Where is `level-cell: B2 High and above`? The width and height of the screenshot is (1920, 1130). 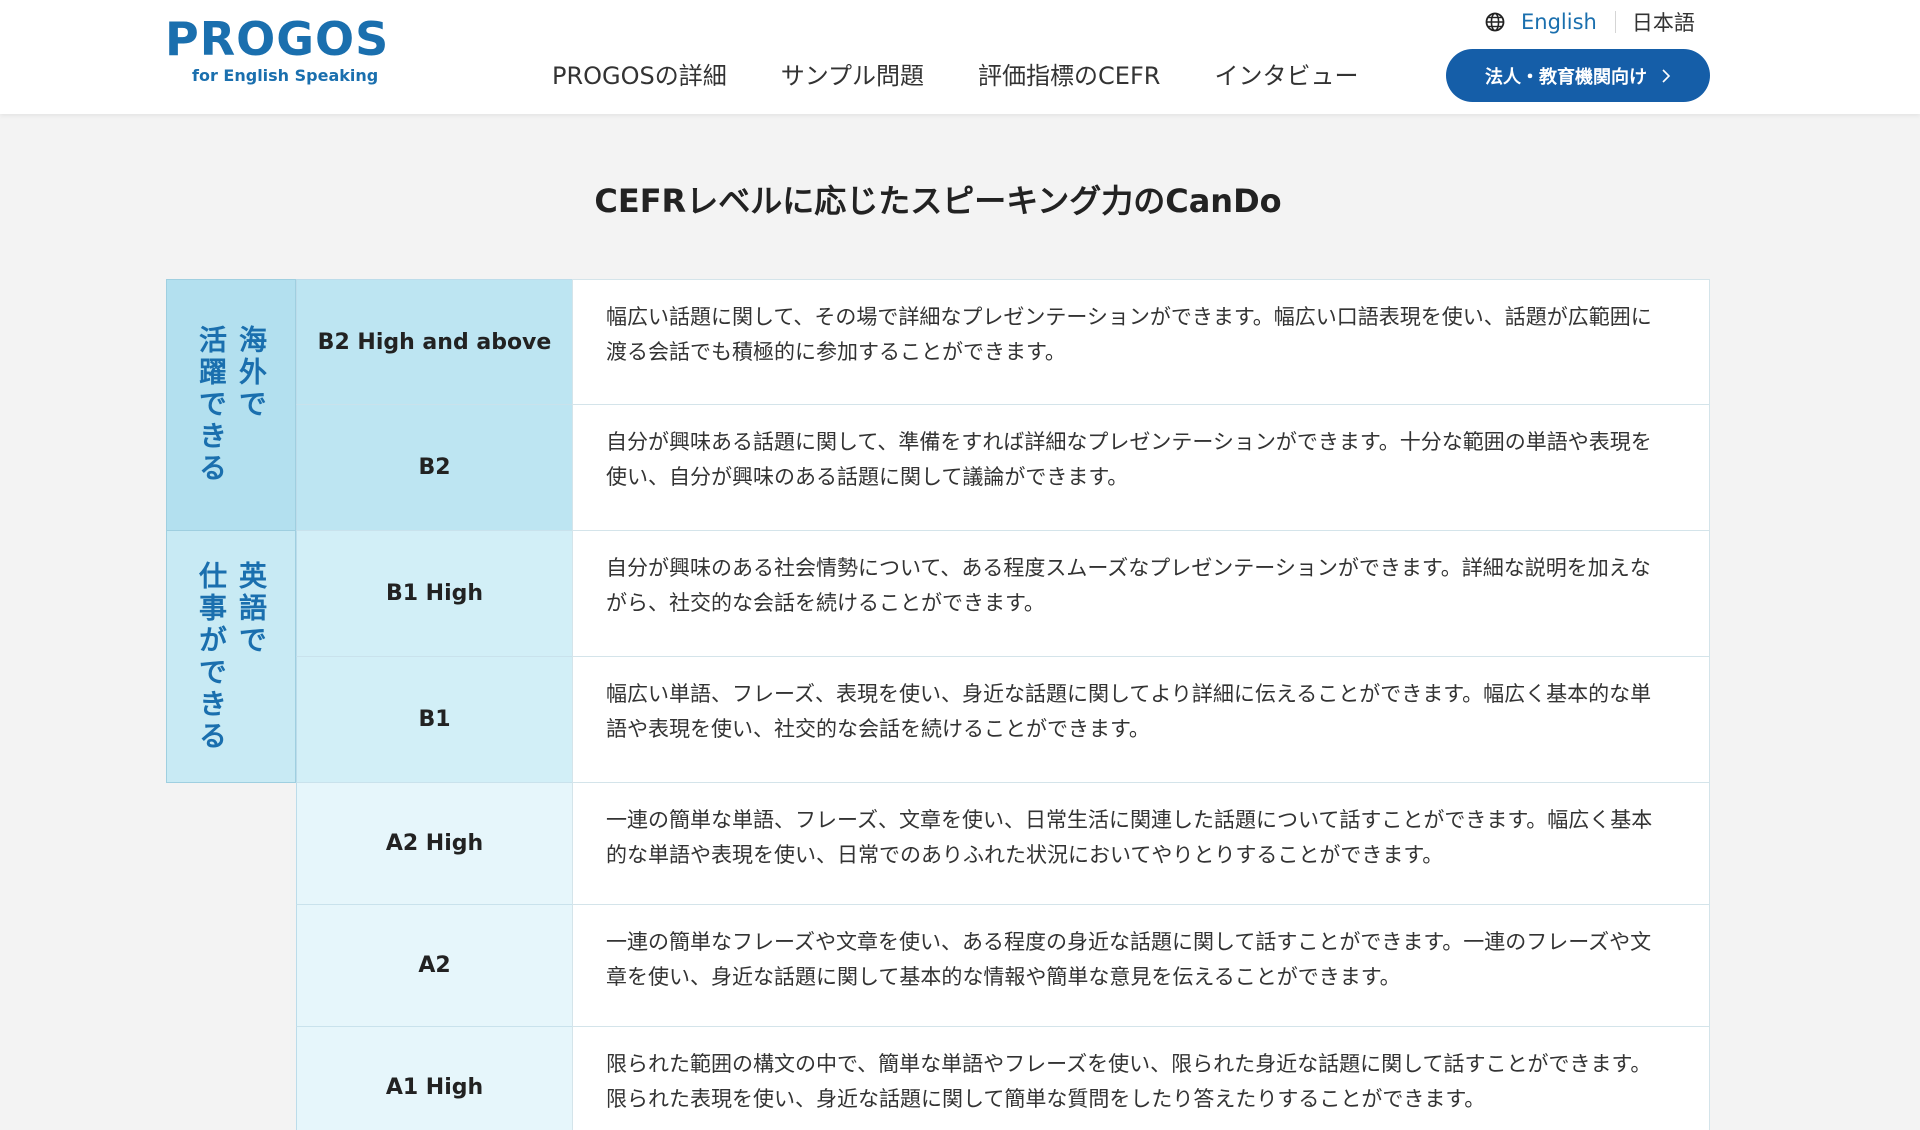 level-cell: B2 High and above is located at coordinates (434, 342).